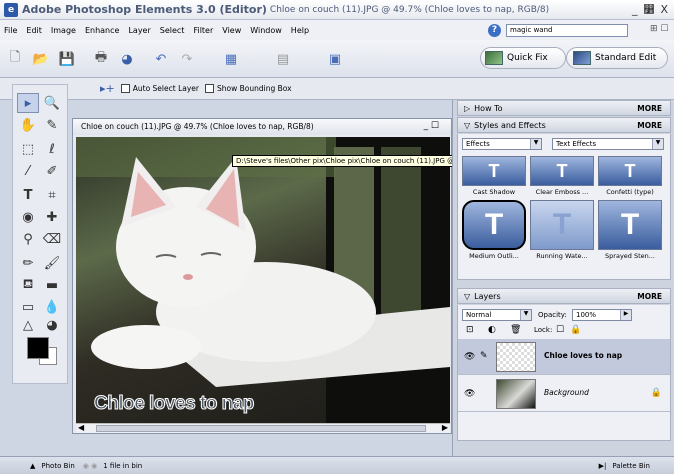 The height and width of the screenshot is (474, 674). Describe the element at coordinates (52, 325) in the screenshot. I see `smudge-tool-icon: ◕` at that location.